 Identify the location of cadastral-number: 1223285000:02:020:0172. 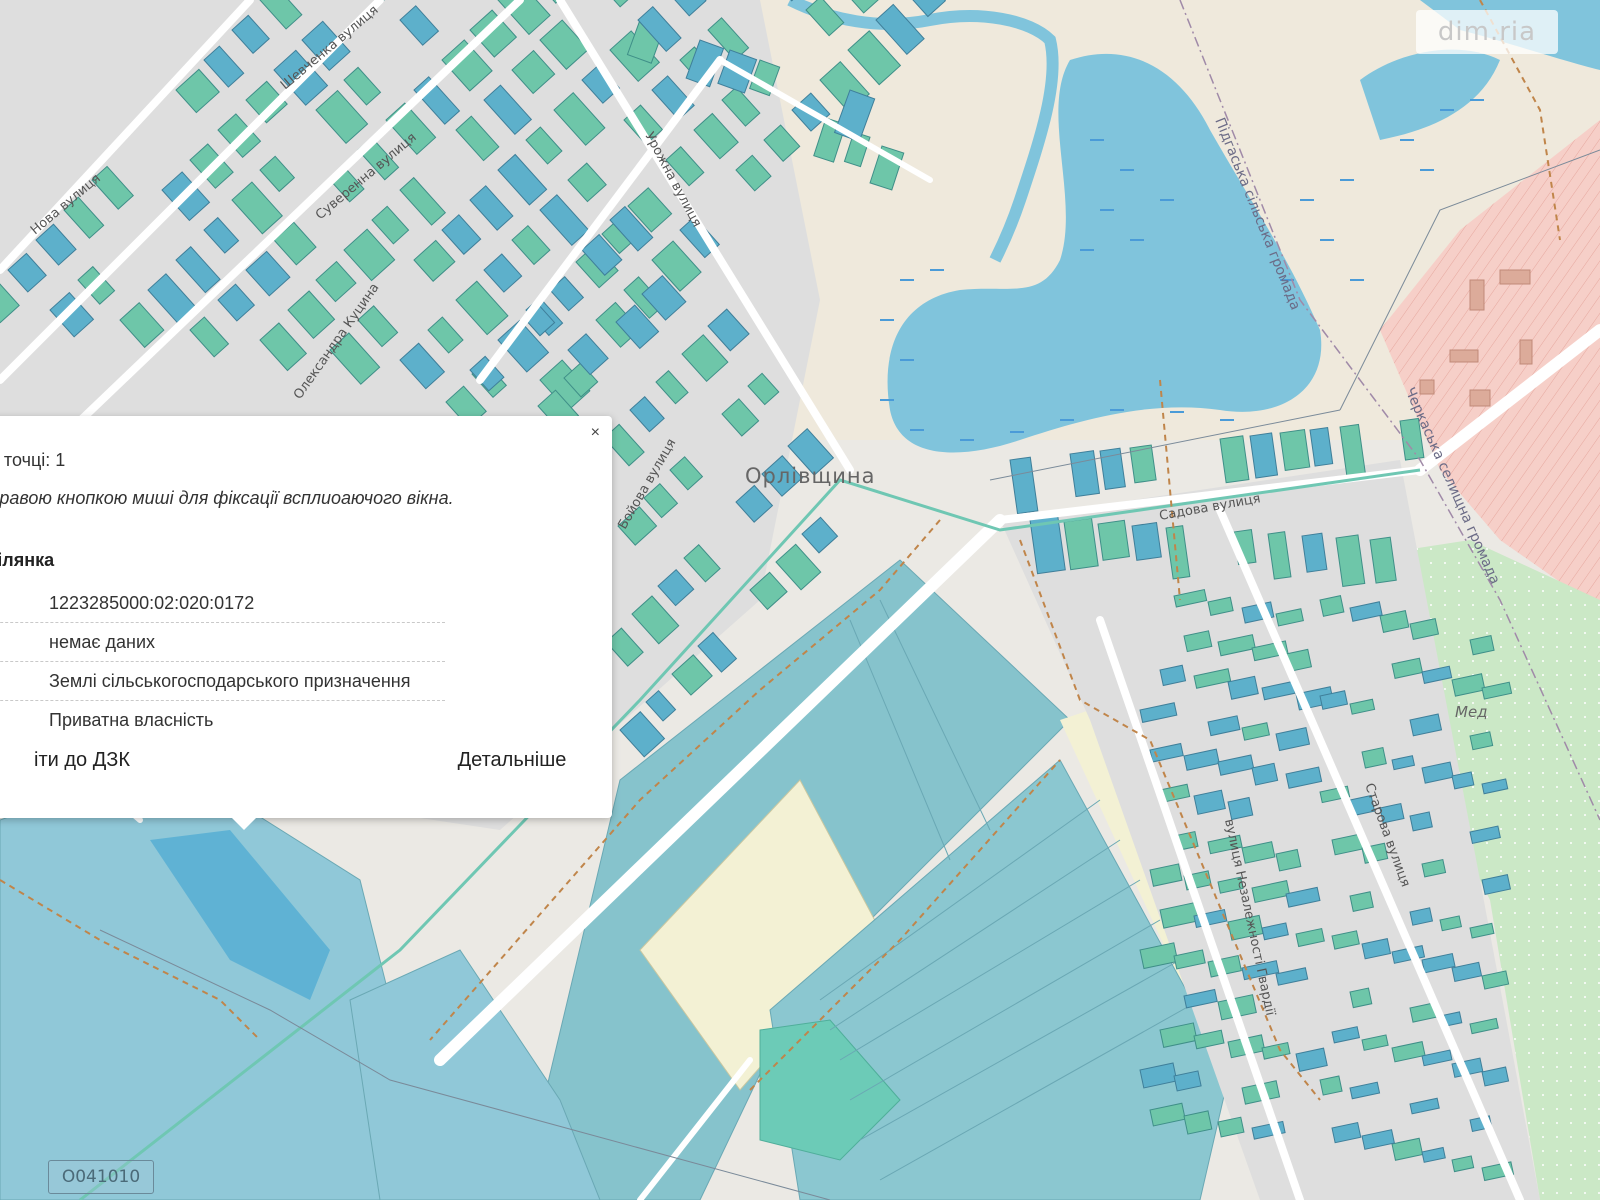
(152, 603).